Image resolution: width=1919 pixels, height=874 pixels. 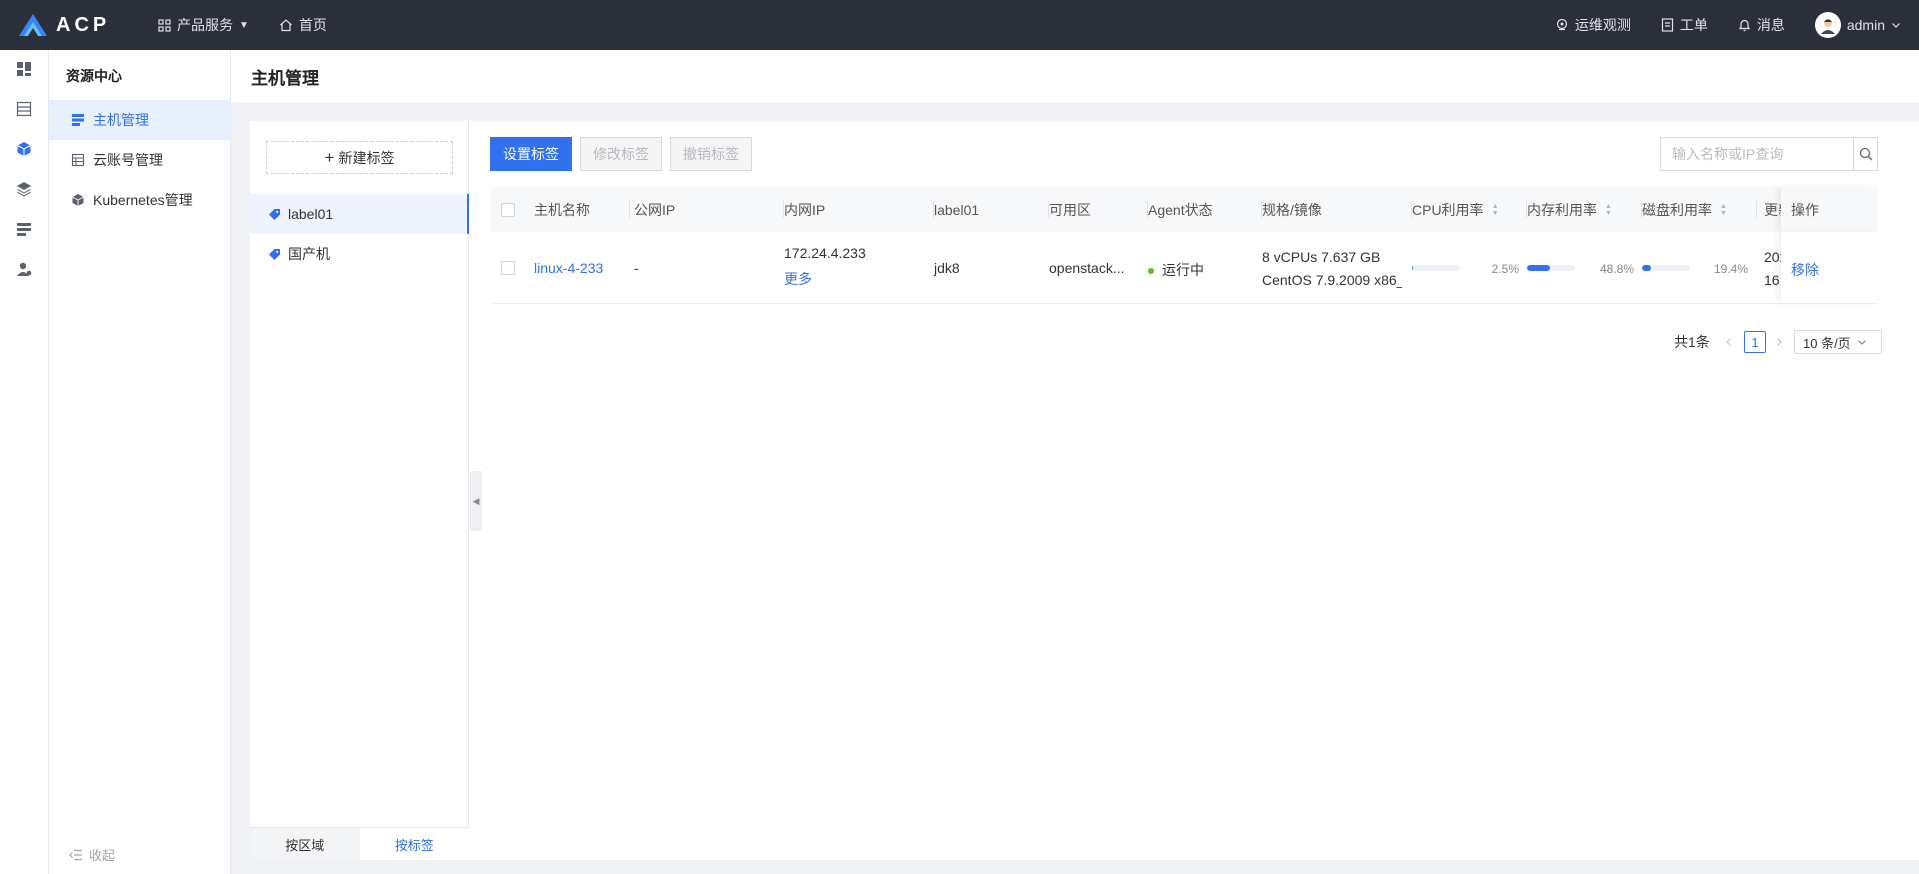 I want to click on cpu-usage-bar, so click(x=1436, y=268).